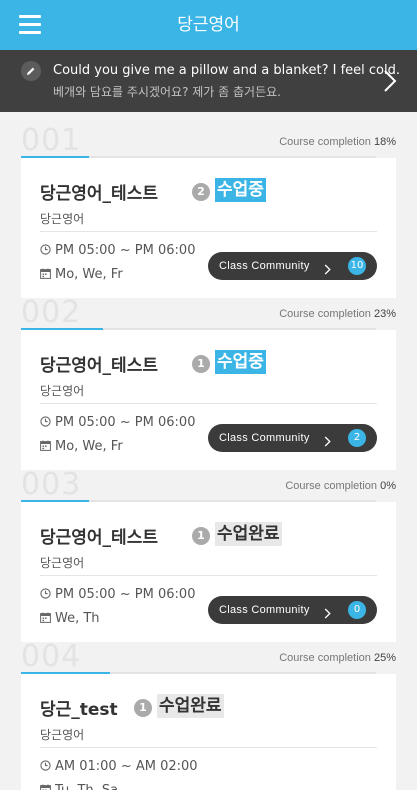 The image size is (417, 790). Describe the element at coordinates (51, 656) in the screenshot. I see `course-number: 004` at that location.